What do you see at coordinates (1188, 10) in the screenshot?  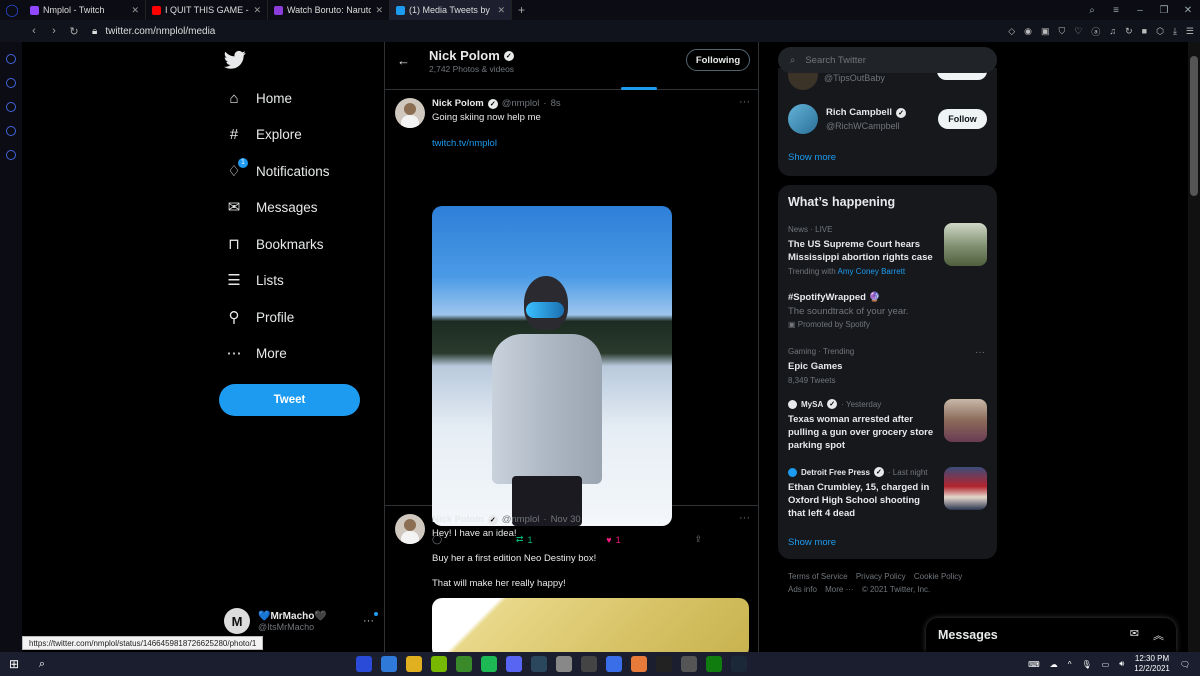 I see `close-window-icon: ✕` at bounding box center [1188, 10].